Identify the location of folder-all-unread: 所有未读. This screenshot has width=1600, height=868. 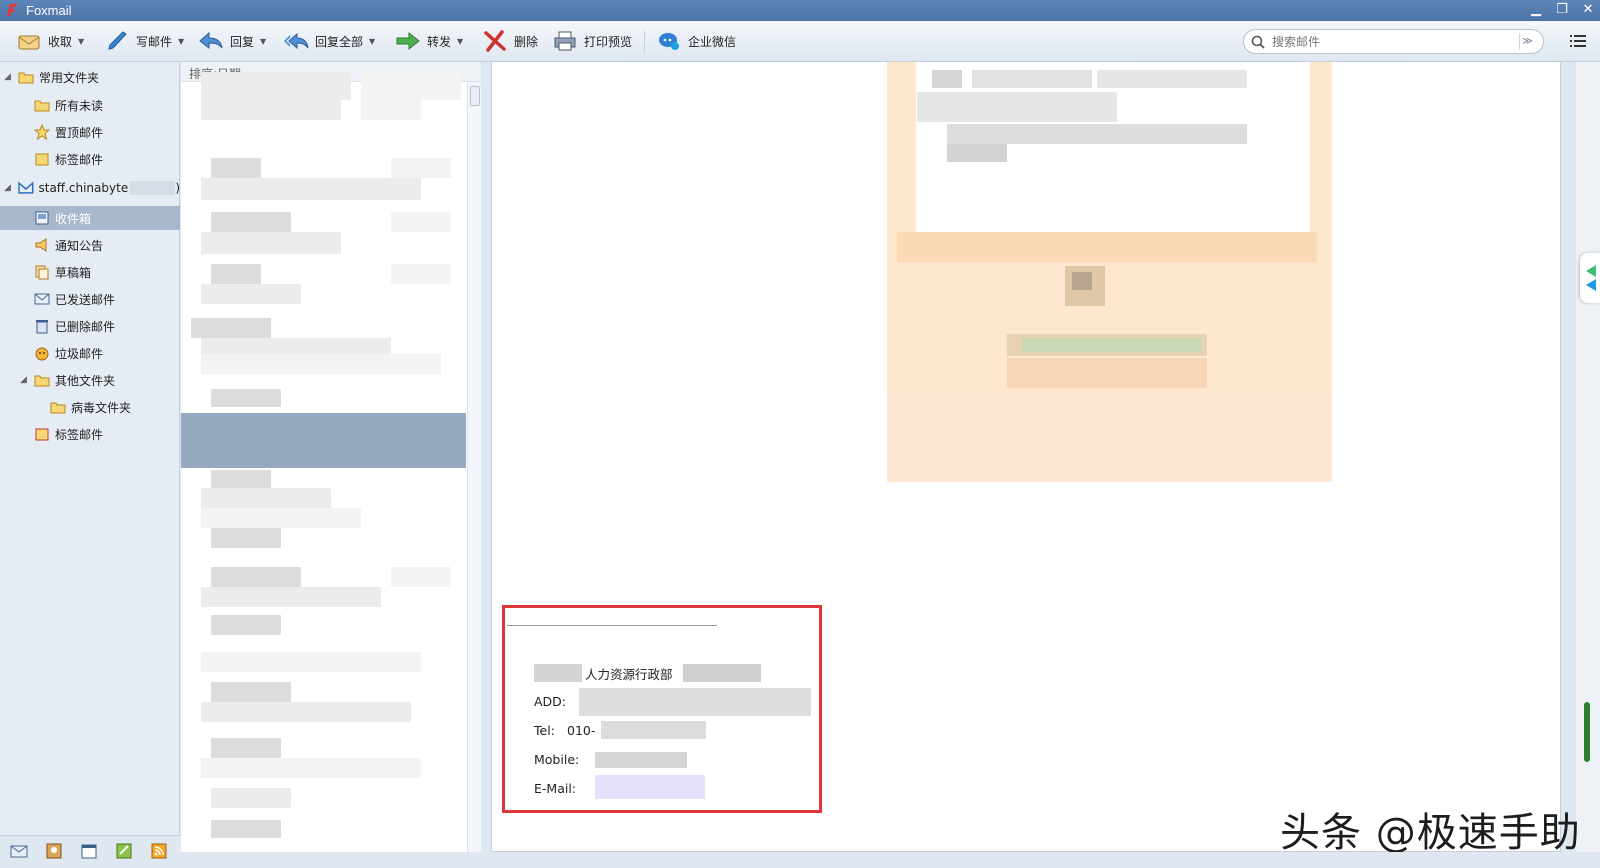
(107, 105).